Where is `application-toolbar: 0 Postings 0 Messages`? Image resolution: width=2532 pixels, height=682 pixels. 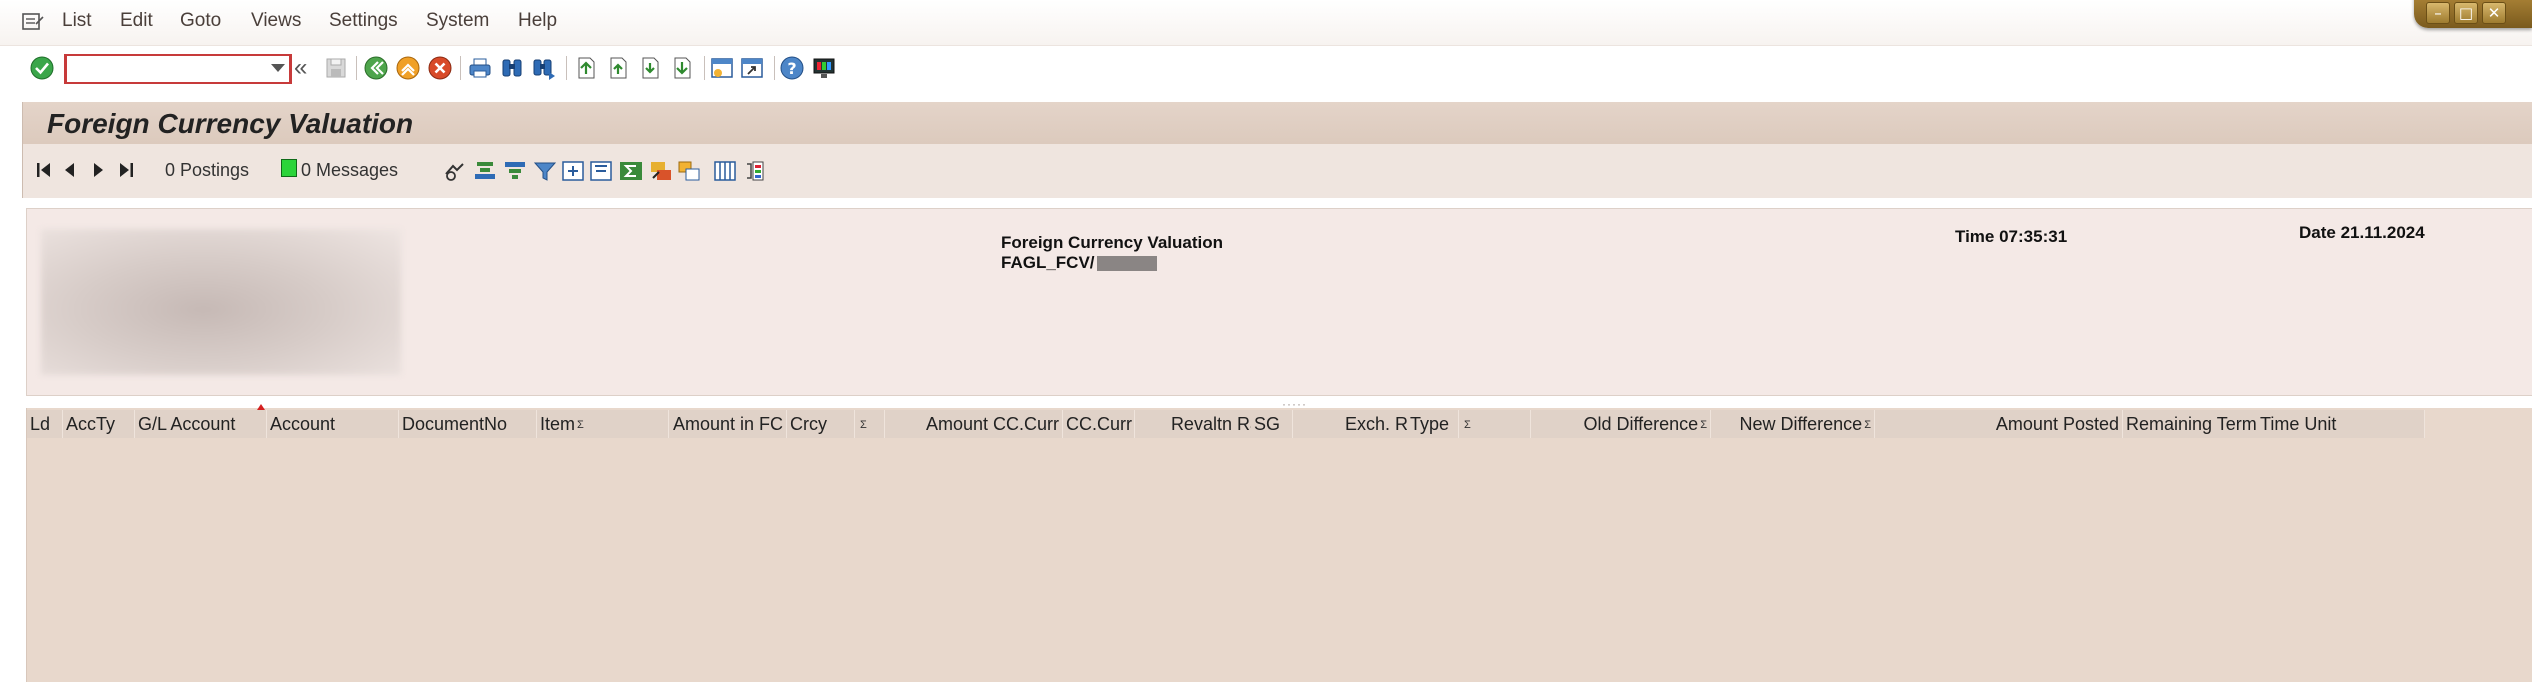 application-toolbar: 0 Postings 0 Messages is located at coordinates (1277, 171).